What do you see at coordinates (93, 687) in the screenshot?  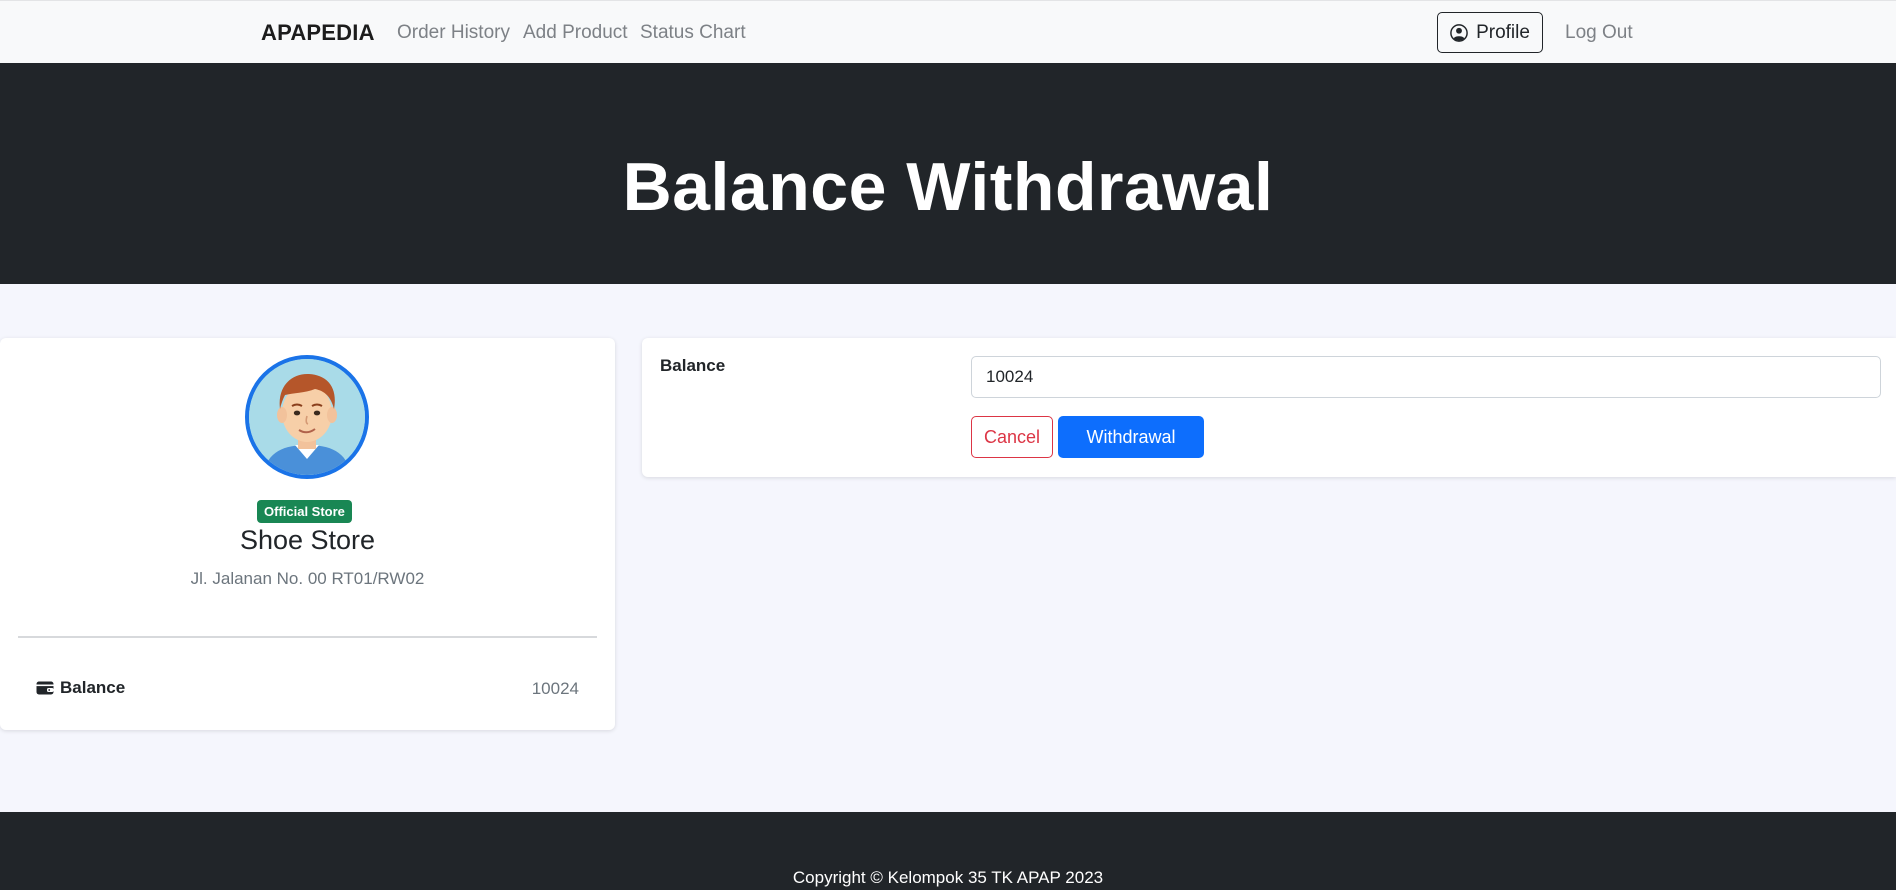 I see `balance-label: Balance` at bounding box center [93, 687].